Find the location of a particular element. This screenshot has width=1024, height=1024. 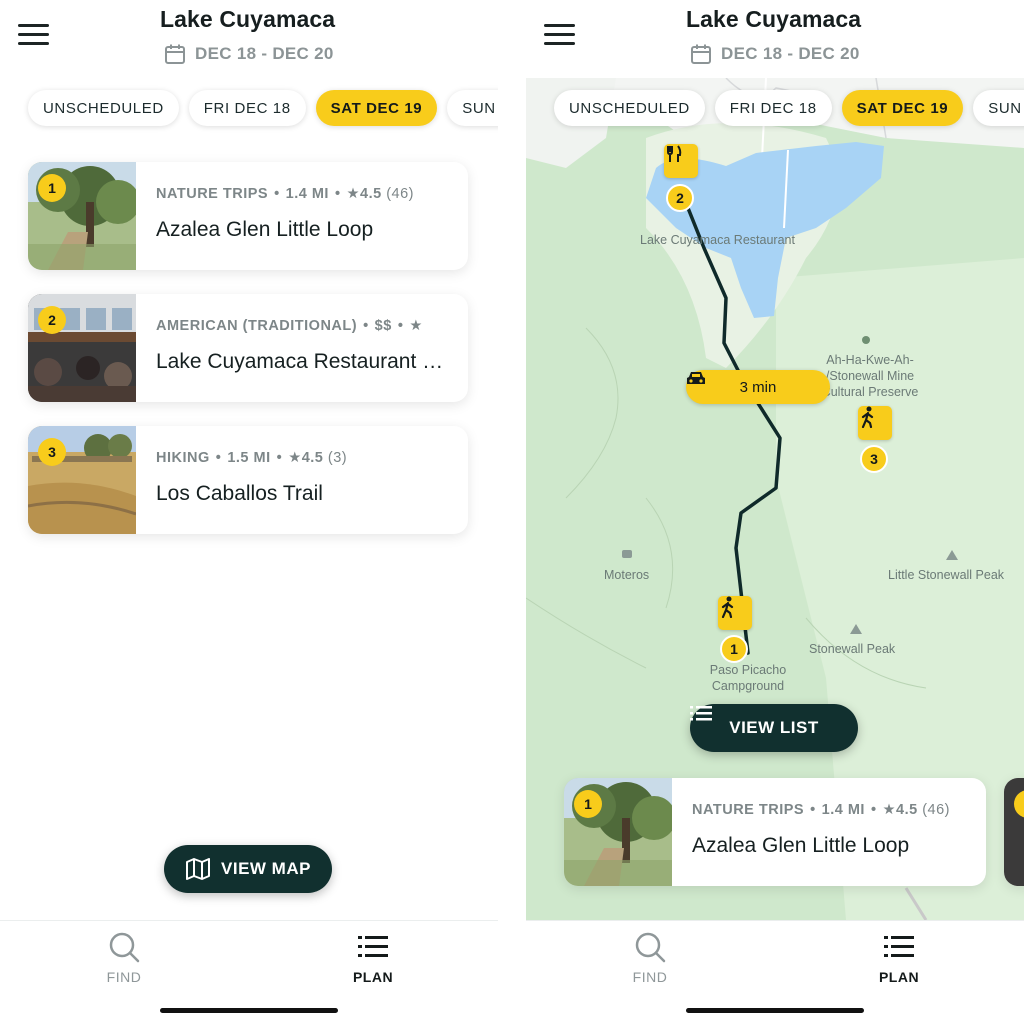

view-map-label: VIEW MAP is located at coordinates (266, 868).